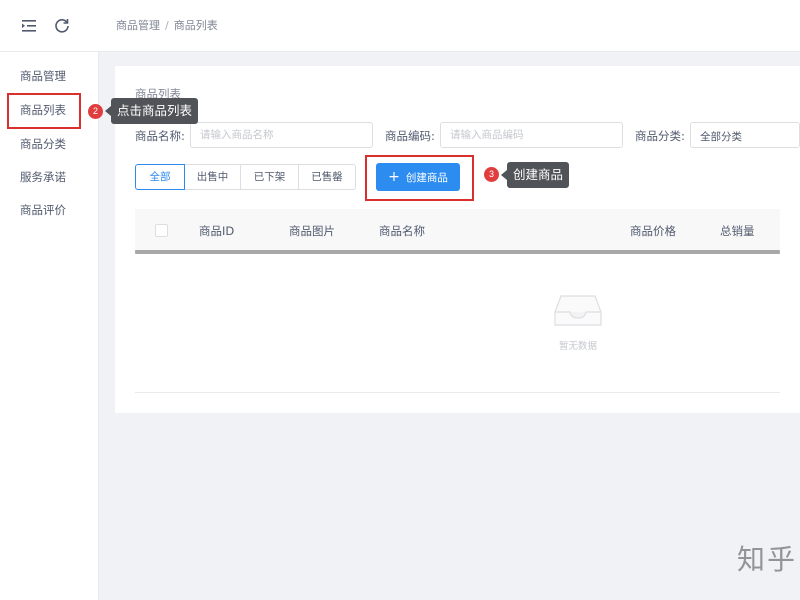 The image size is (800, 600). What do you see at coordinates (195, 25) in the screenshot?
I see `breadcrumb-item-product-list: 商品列表` at bounding box center [195, 25].